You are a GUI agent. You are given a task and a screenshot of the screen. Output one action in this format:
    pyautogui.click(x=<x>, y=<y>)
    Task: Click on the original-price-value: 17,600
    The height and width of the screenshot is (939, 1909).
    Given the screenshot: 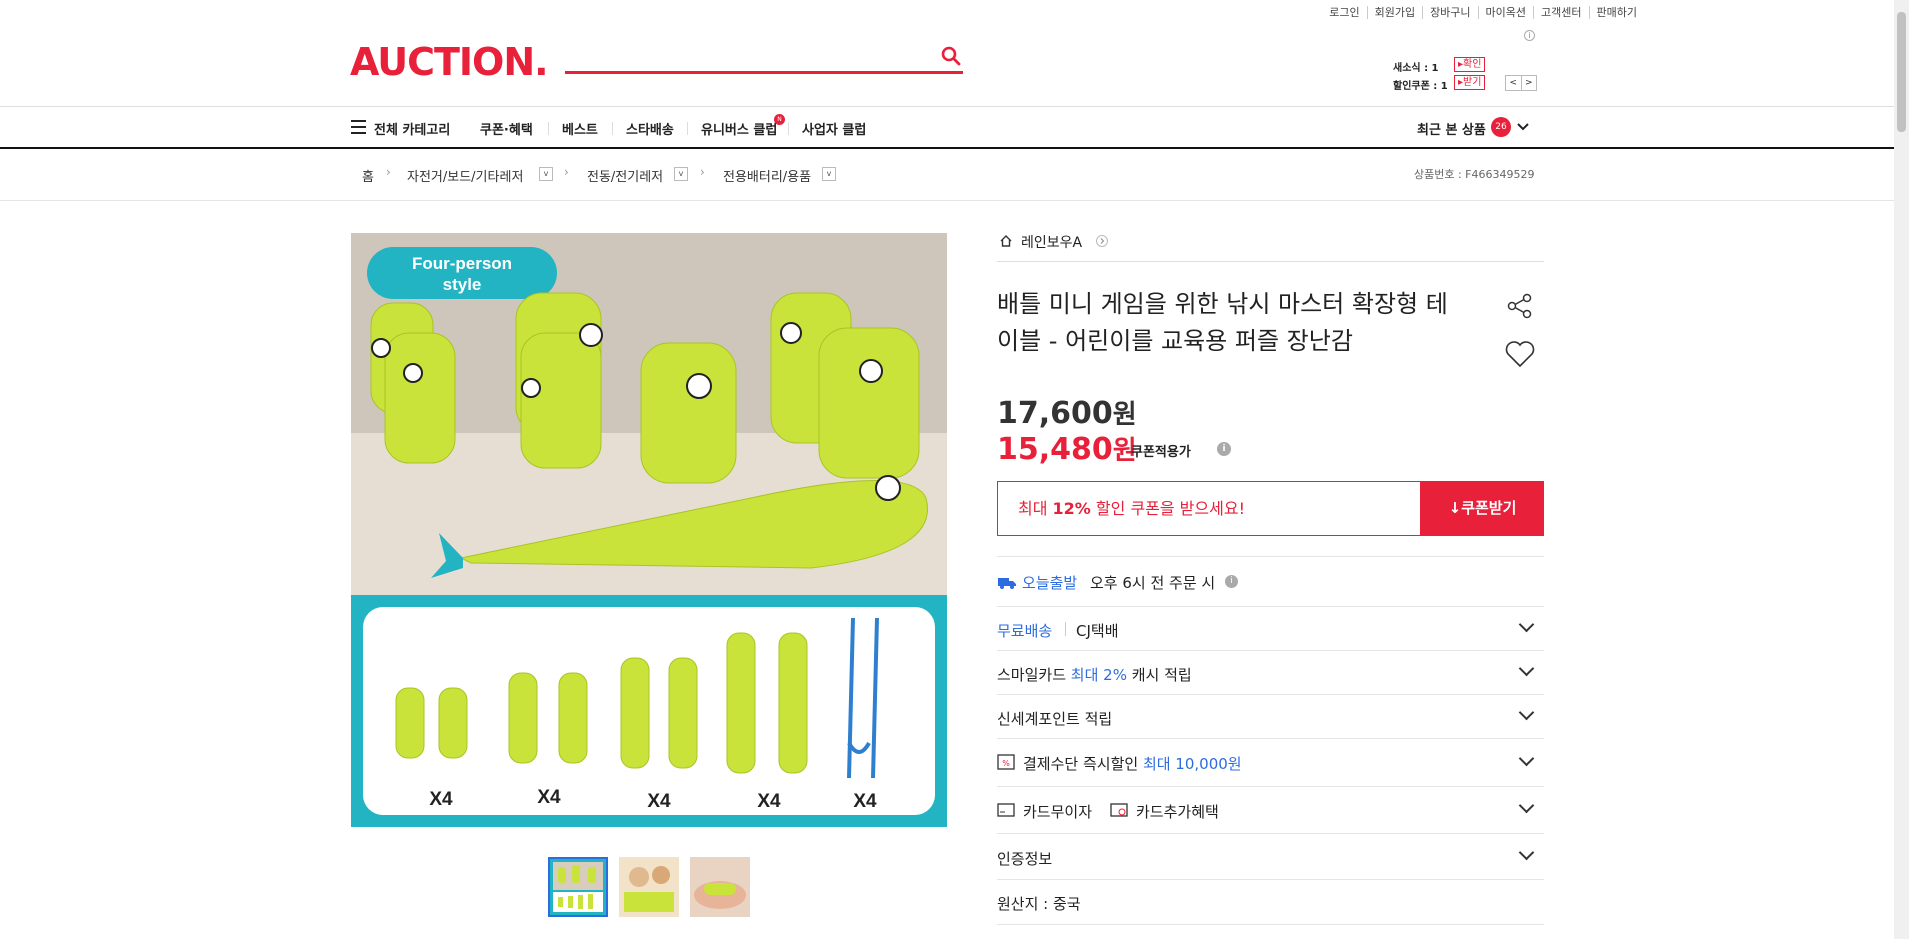 What is the action you would take?
    pyautogui.click(x=1055, y=413)
    